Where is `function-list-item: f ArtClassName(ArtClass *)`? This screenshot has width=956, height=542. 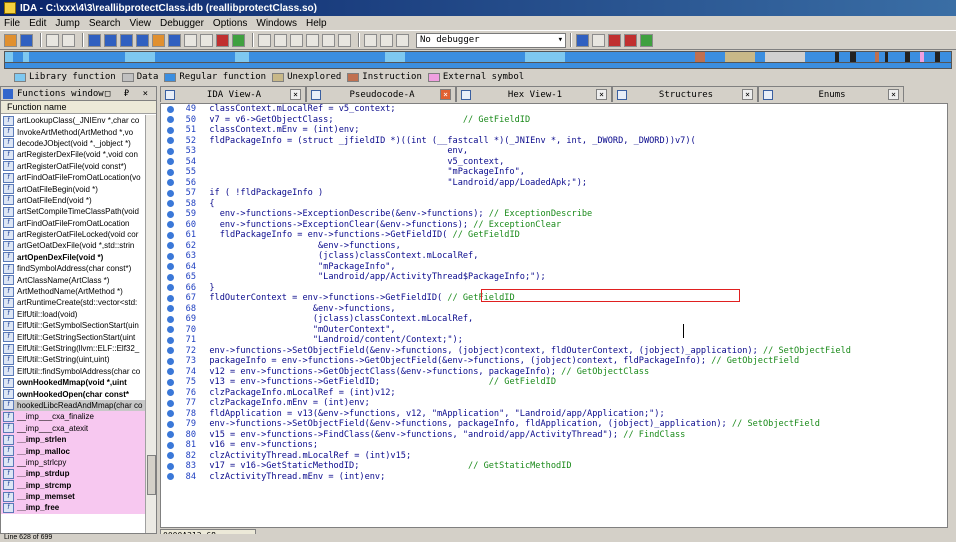
function-list-item: f ArtClassName(ArtClass *) is located at coordinates (73, 280).